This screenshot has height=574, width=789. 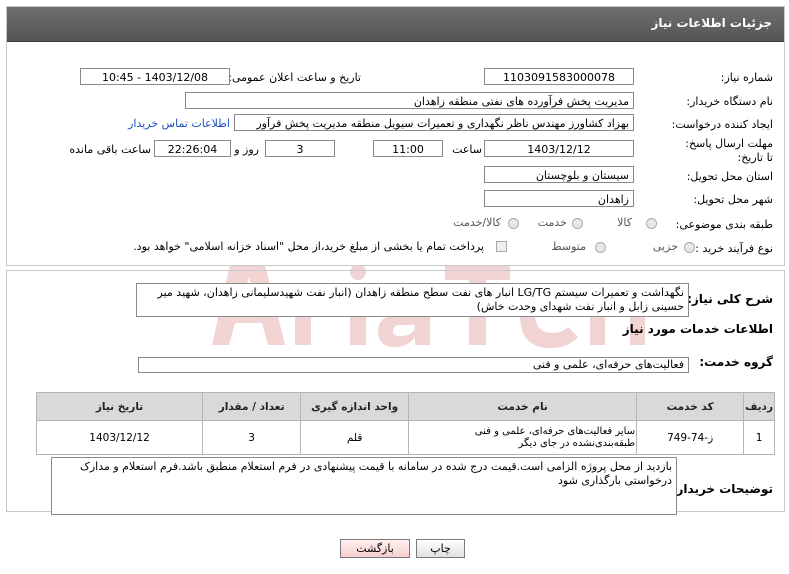 I want to click on service-group-field: فعالیت‌های حرفه‌ای، علمی و فنی, so click(x=413, y=365).